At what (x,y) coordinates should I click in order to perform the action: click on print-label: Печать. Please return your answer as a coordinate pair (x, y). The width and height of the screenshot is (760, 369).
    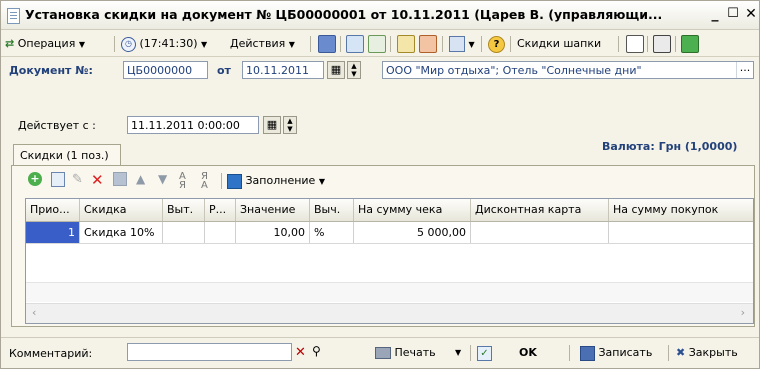
    Looking at the image, I should click on (415, 352).